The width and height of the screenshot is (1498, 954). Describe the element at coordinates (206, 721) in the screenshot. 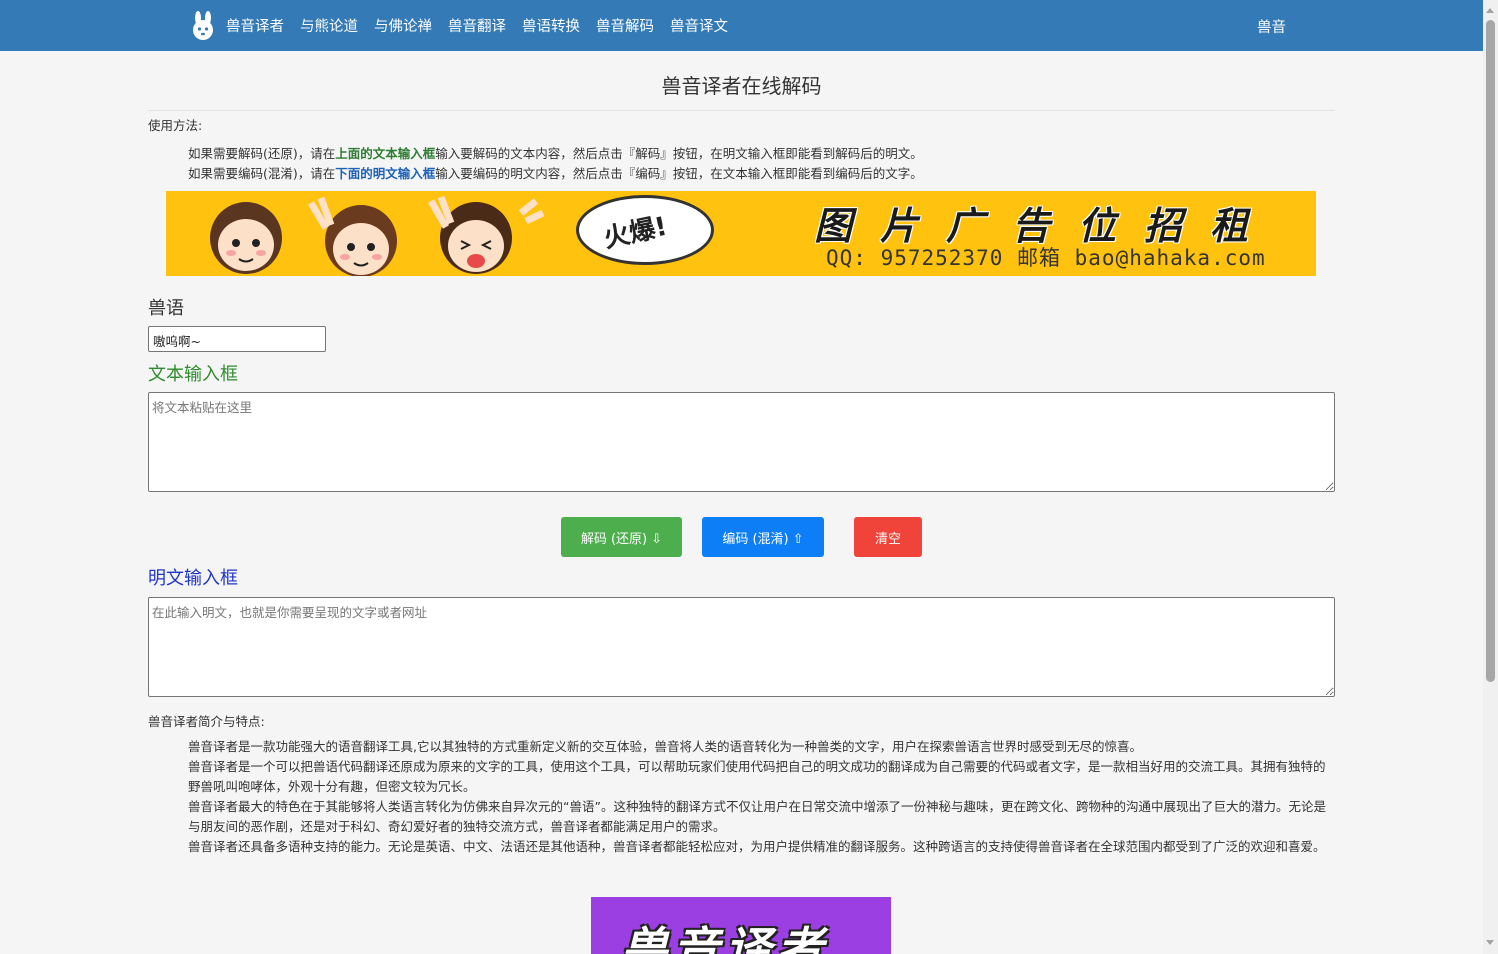

I see `intro-heading: 兽音译者简介与特点:` at that location.